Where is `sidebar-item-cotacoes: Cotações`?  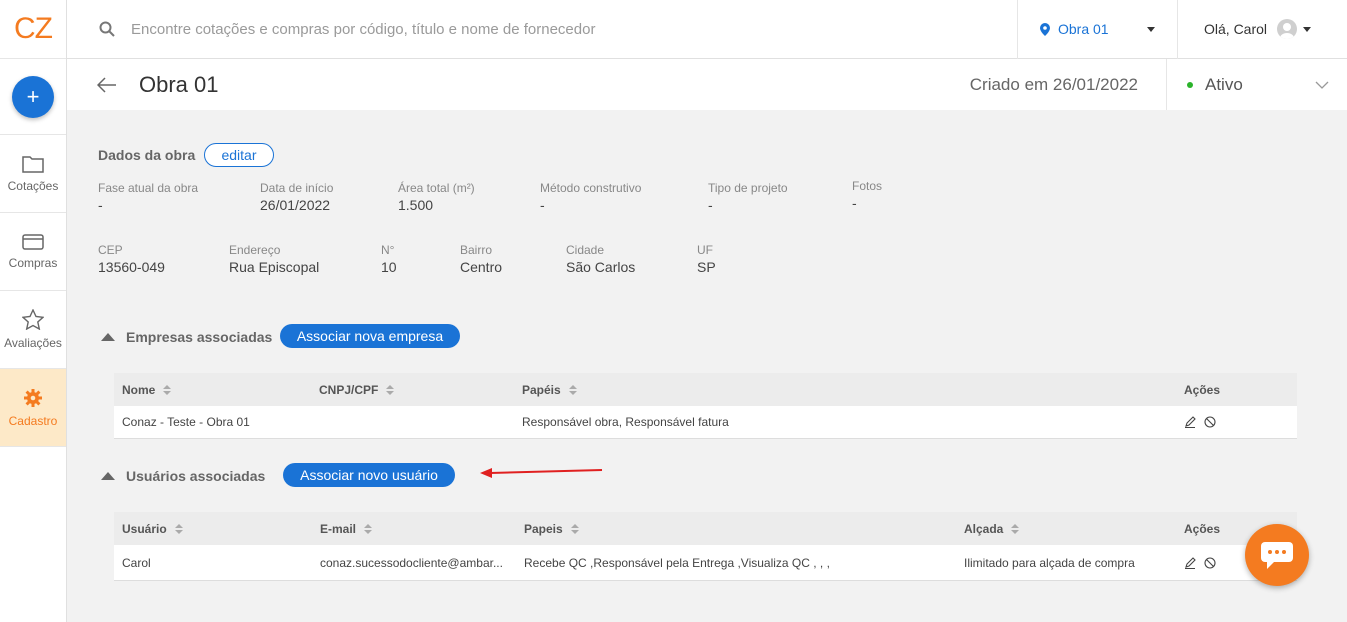
sidebar-item-cotacoes: Cotações is located at coordinates (33, 174).